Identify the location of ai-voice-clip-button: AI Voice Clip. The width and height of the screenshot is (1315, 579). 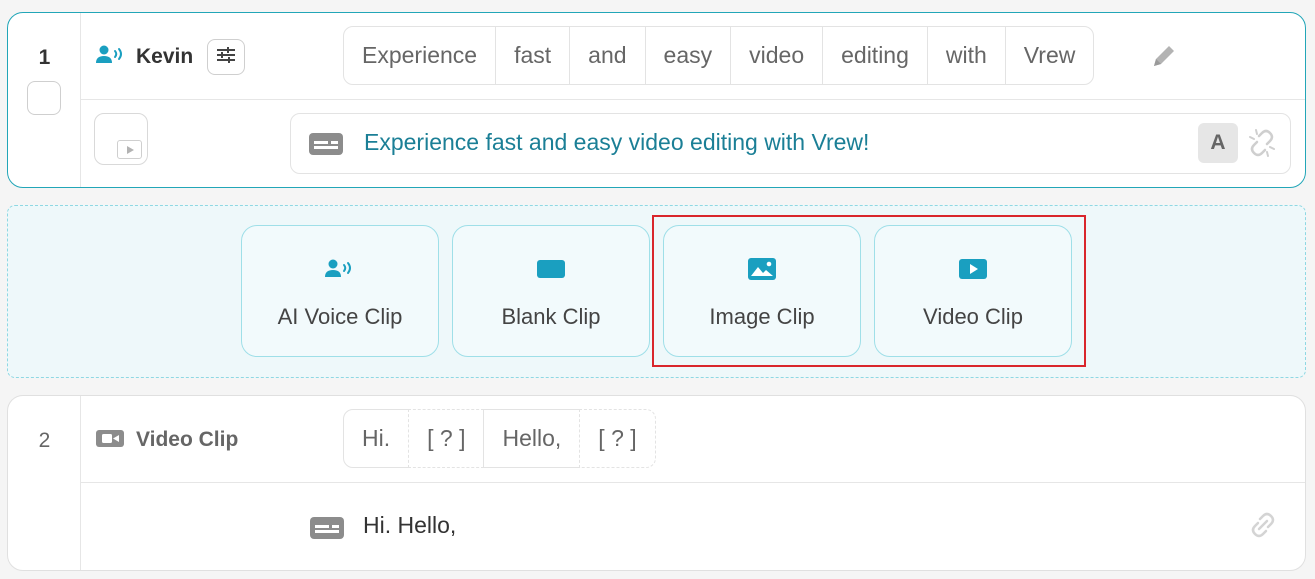
(340, 291).